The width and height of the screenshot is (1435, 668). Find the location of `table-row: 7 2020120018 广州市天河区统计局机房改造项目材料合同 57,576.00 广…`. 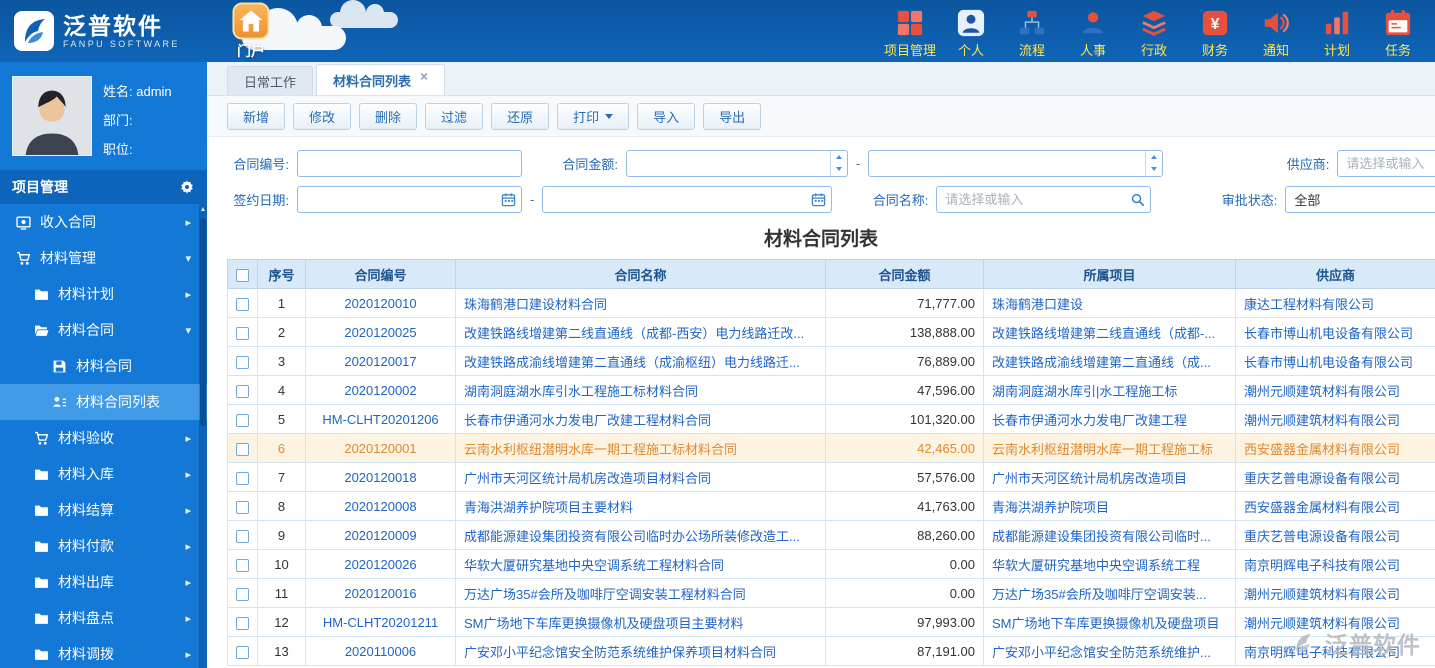

table-row: 7 2020120018 广州市天河区统计局机房改造项目材料合同 57,576.00 广… is located at coordinates (831, 477).